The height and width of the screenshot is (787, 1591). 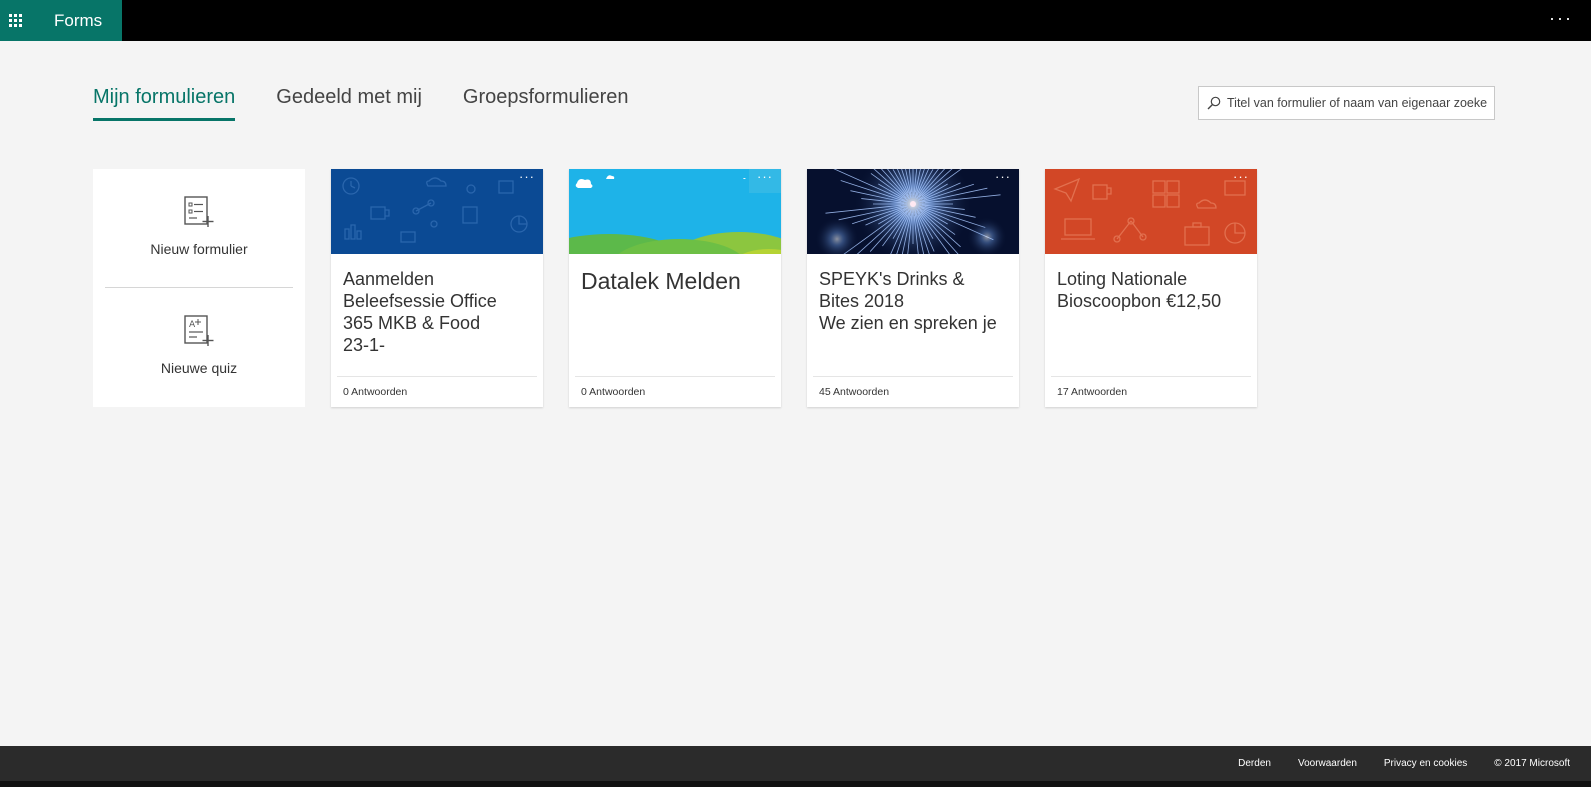 I want to click on divider, so click(x=199, y=287).